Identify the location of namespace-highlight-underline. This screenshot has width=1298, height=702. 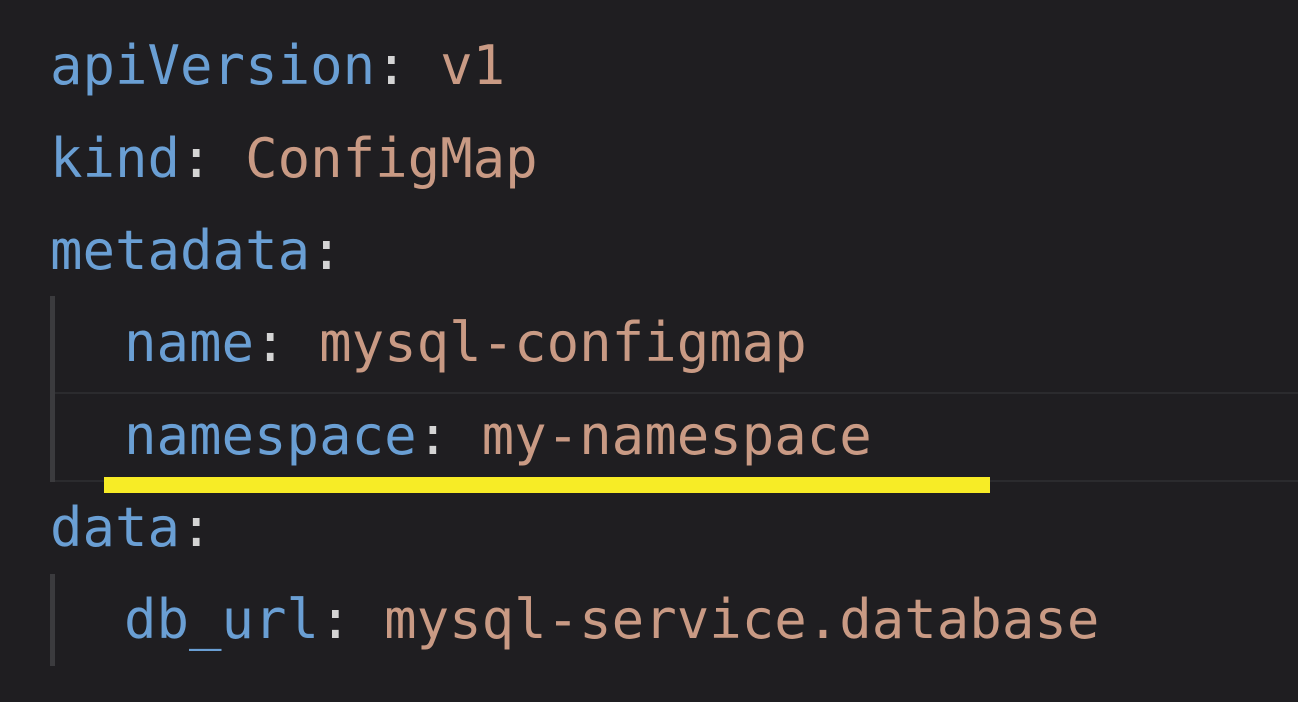
(547, 485).